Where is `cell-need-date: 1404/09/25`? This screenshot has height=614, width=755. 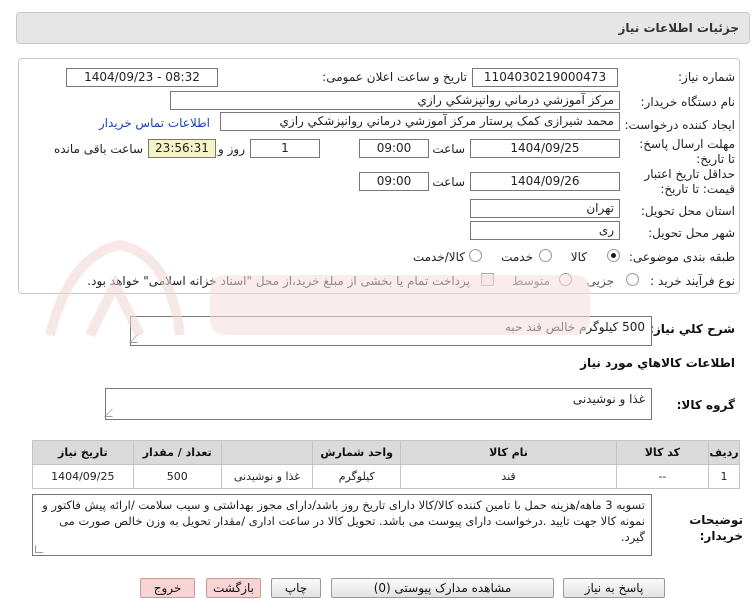
cell-need-date: 1404/09/25 is located at coordinates (83, 476).